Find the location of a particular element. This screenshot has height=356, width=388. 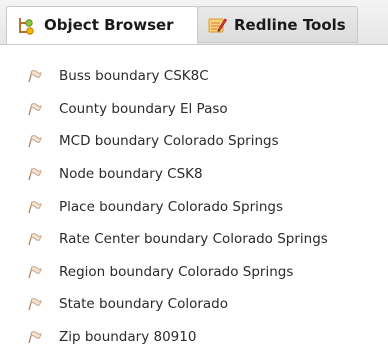

tab-object-browser-label: Object Browser is located at coordinates (109, 25).